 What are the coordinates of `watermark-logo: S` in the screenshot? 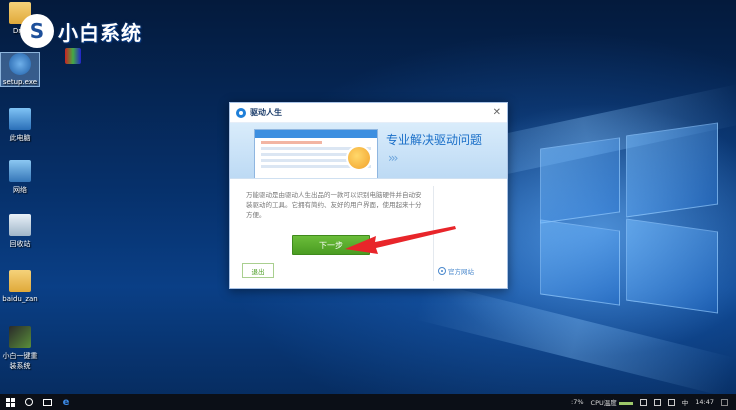 It's located at (37, 31).